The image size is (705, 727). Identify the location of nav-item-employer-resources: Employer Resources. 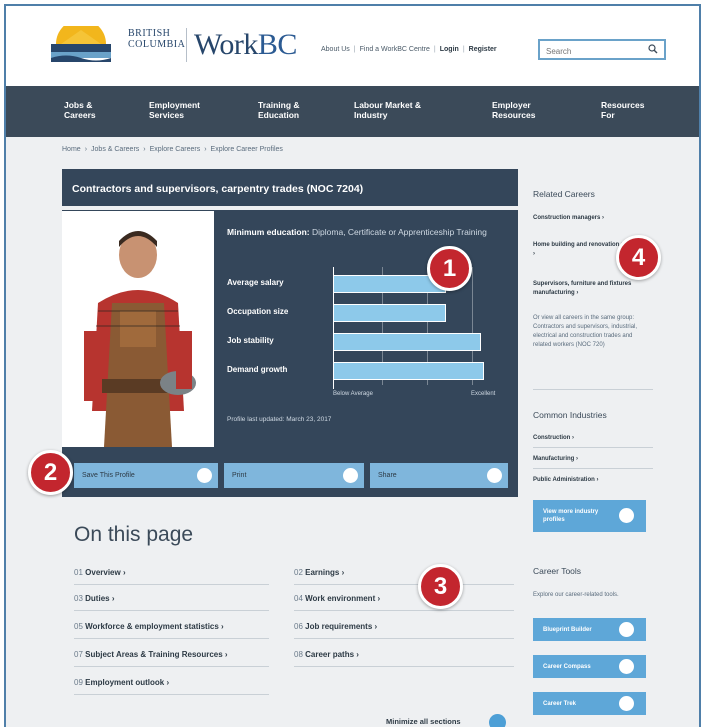
(513, 103).